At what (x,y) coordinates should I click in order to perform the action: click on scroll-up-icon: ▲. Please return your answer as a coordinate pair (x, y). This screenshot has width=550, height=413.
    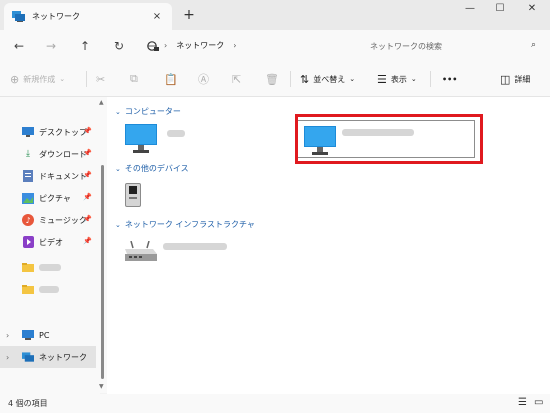
    Looking at the image, I should click on (101, 102).